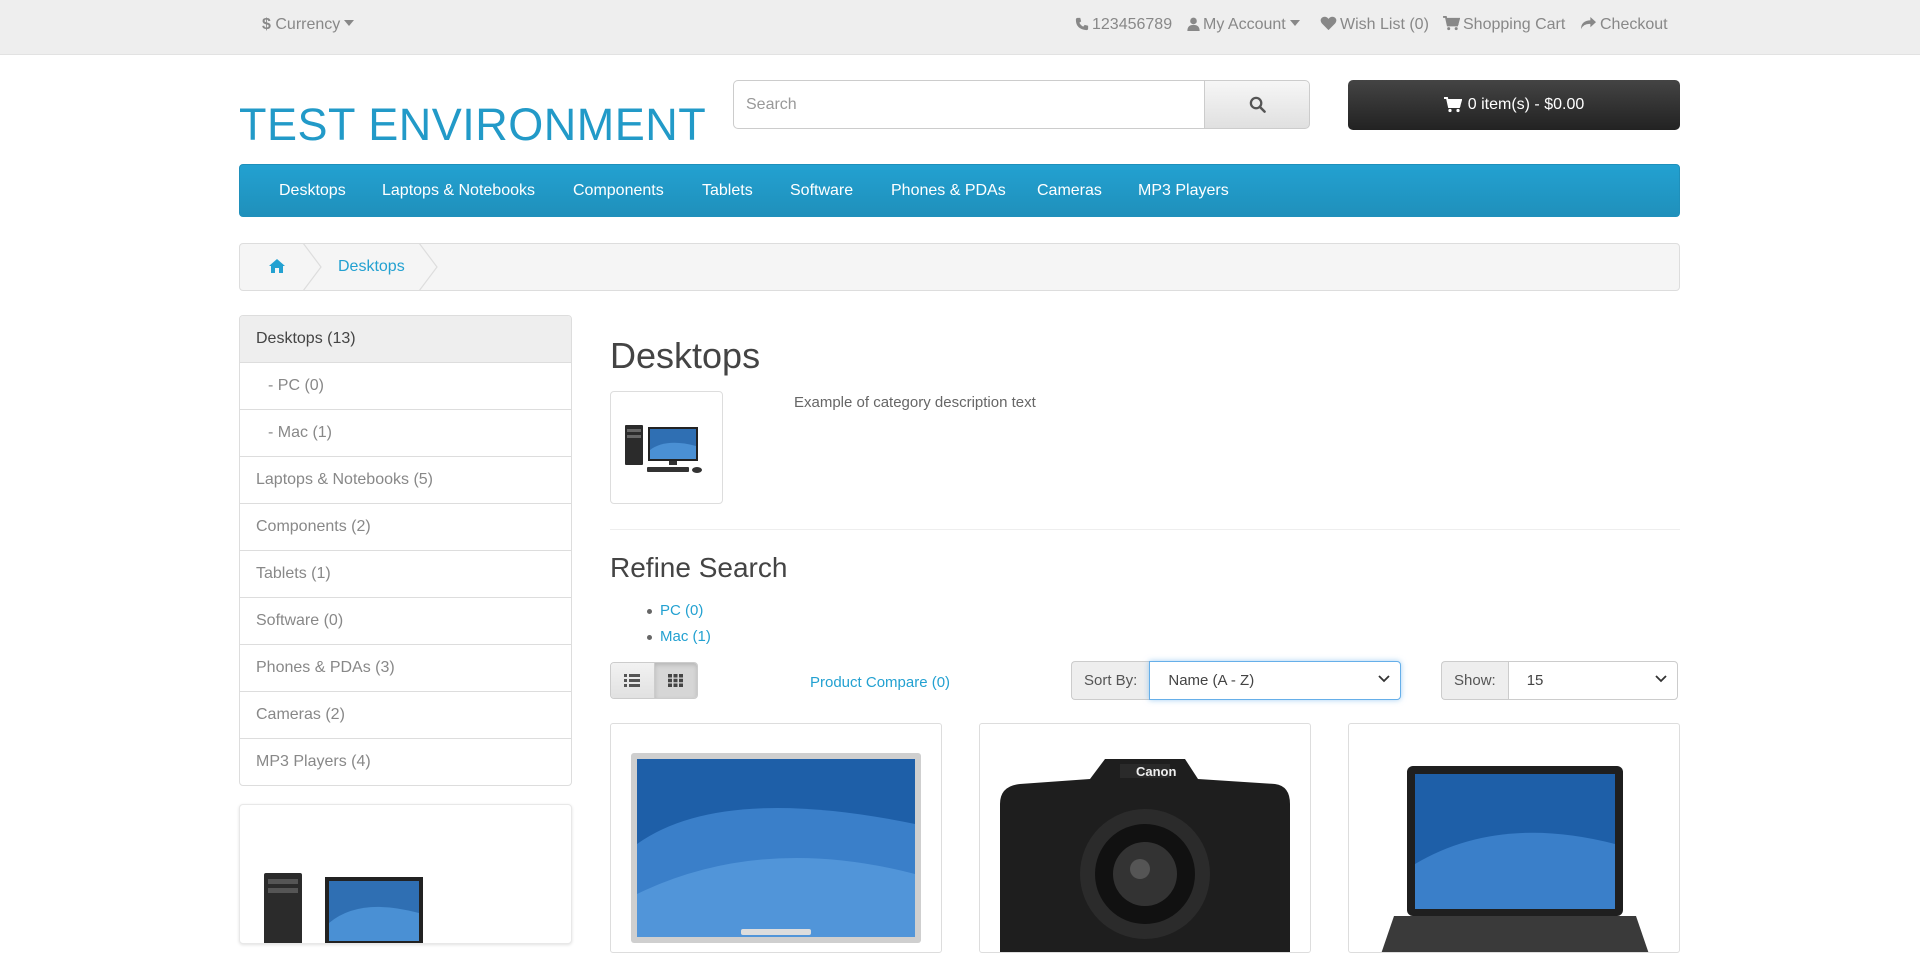 The image size is (1920, 953). Describe the element at coordinates (458, 190) in the screenshot. I see `menu-item-laptops-notebooks: Laptops & Notebooks` at that location.